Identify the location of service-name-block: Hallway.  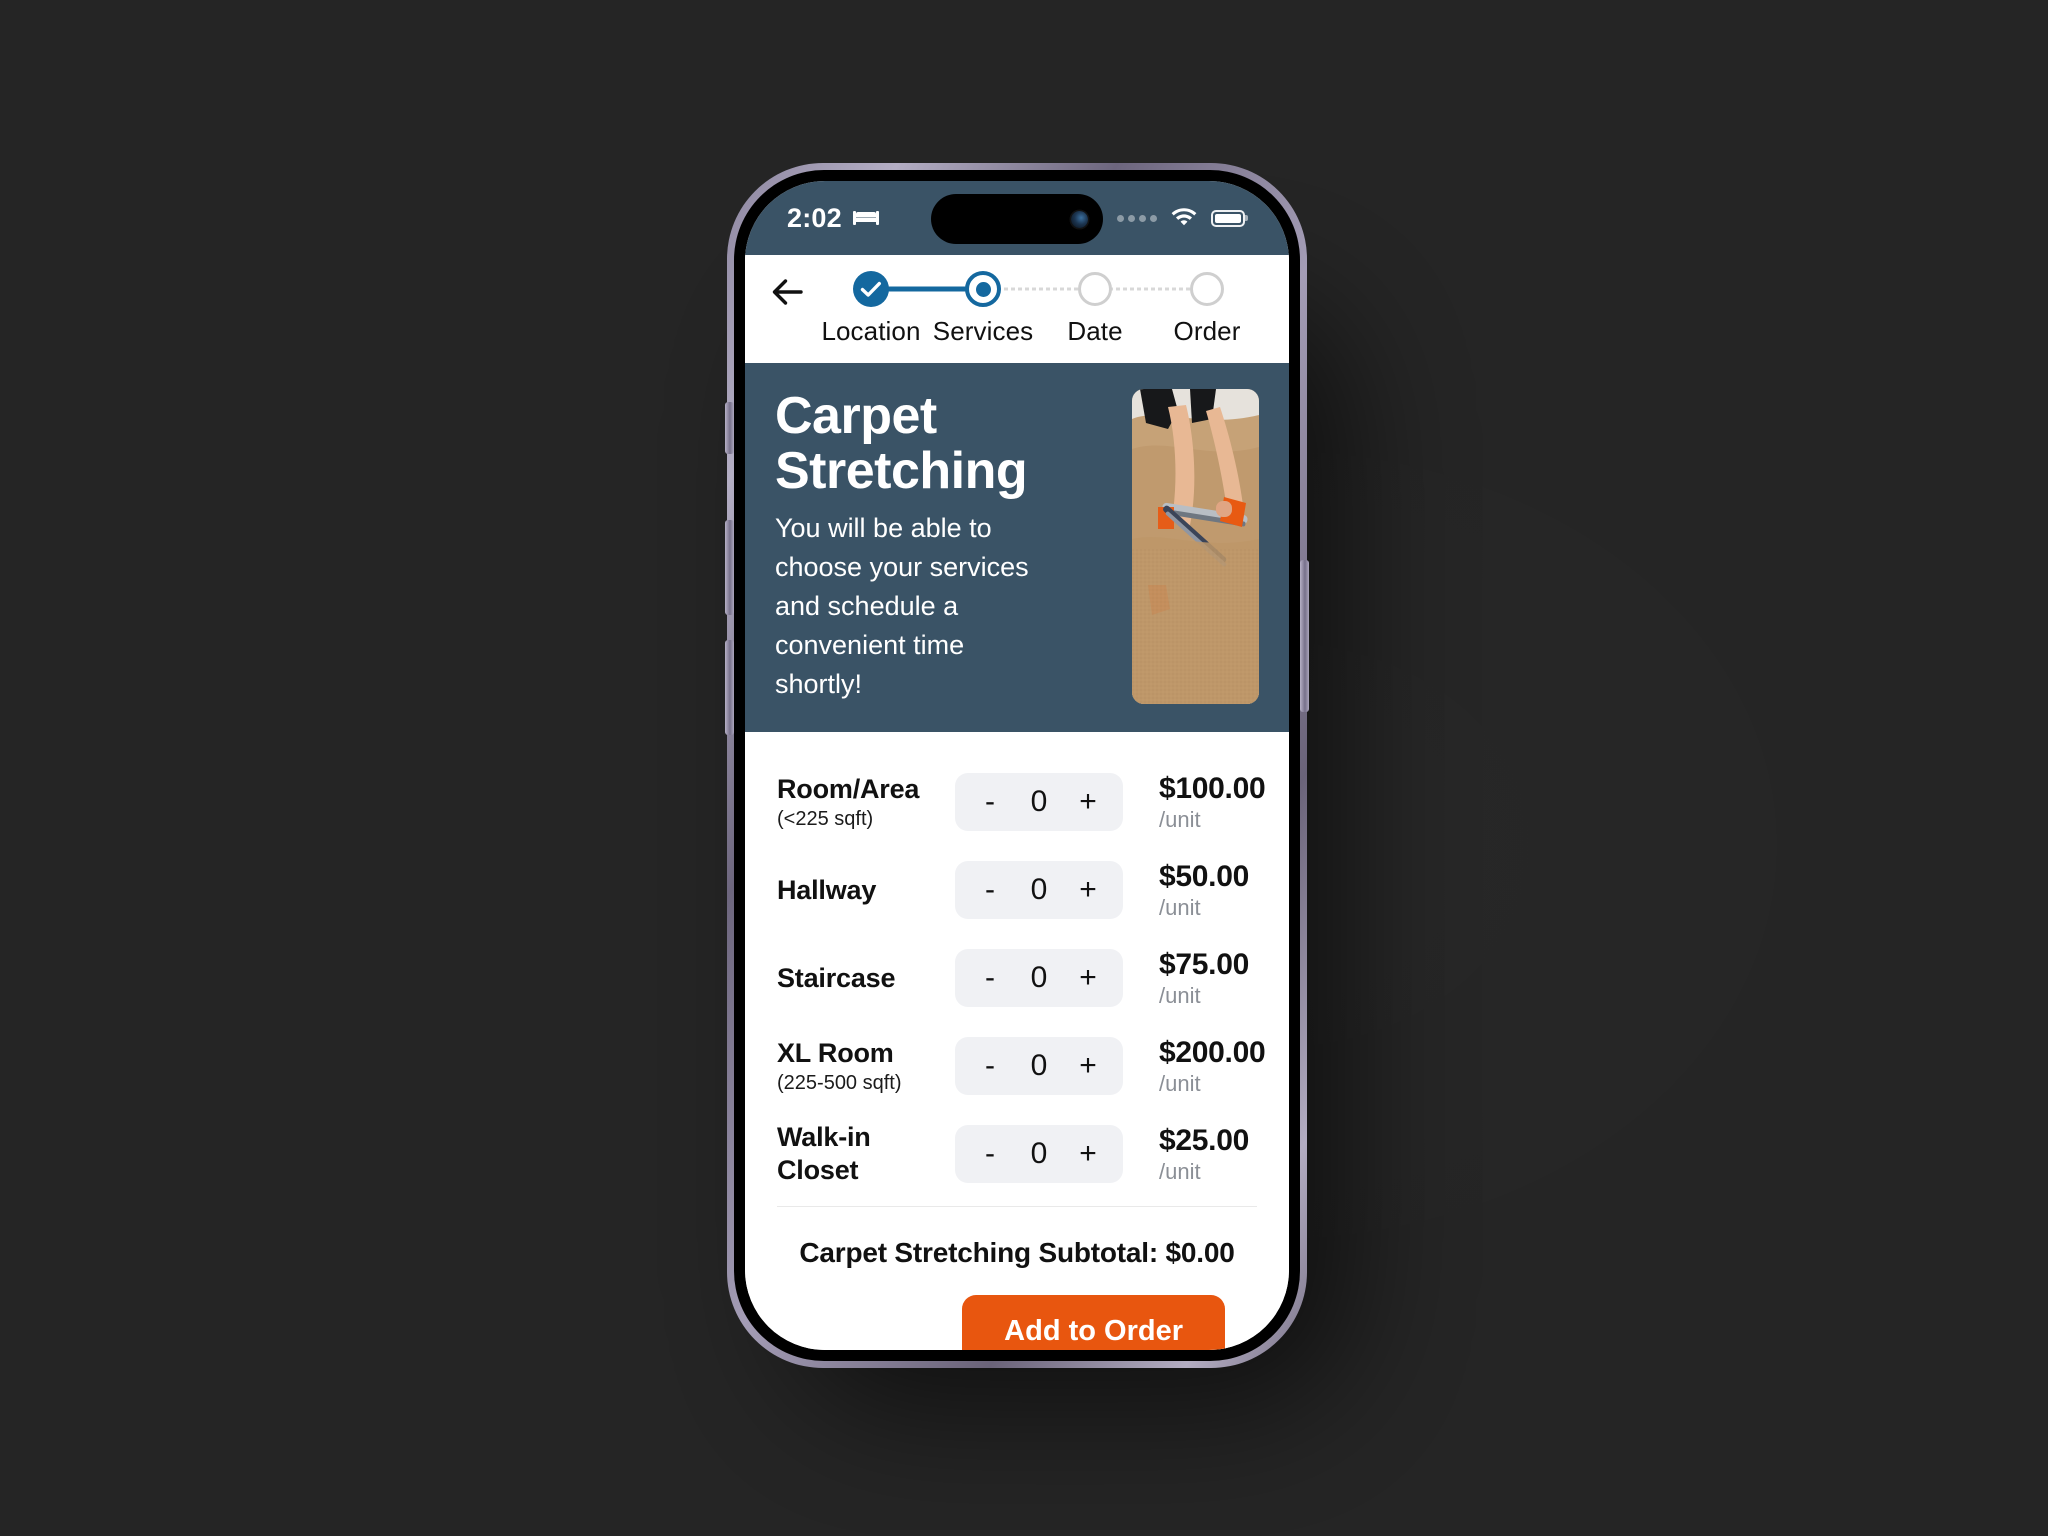
(866, 890).